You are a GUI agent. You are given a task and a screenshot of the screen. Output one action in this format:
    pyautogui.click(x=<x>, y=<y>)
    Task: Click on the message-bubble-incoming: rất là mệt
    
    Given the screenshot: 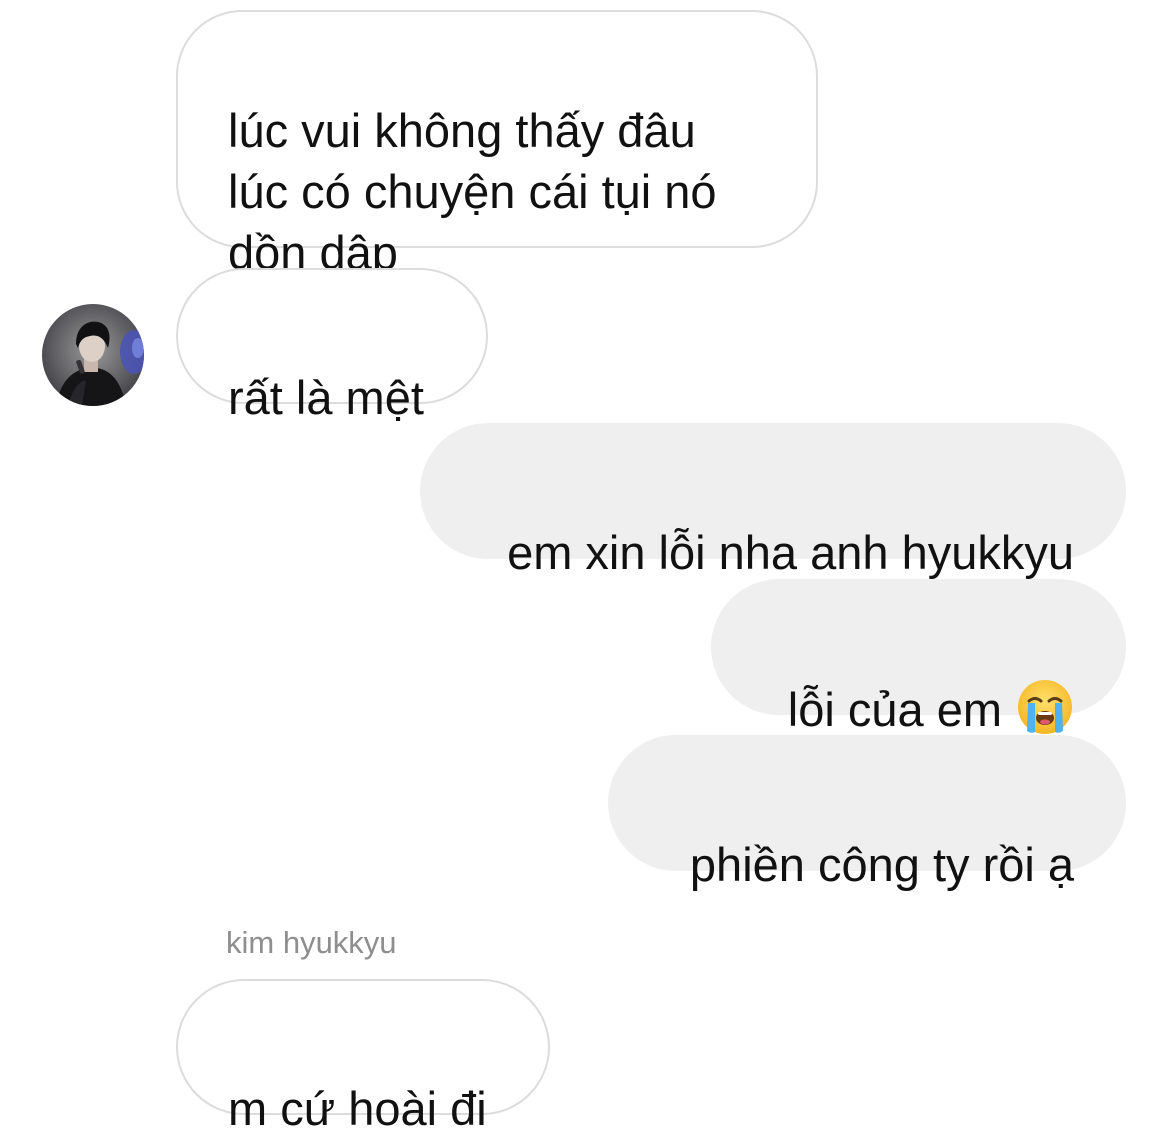 What is the action you would take?
    pyautogui.click(x=332, y=346)
    